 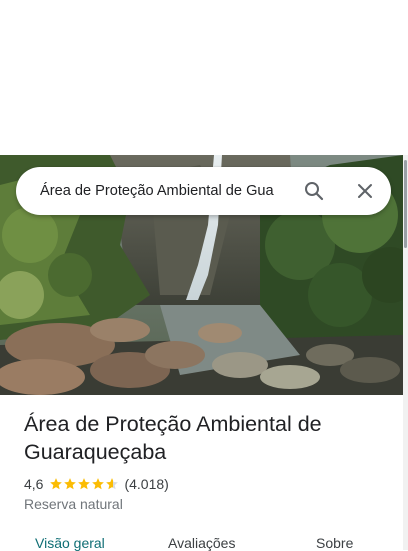 I want to click on tab-reviews: Avaliações, so click(x=201, y=543).